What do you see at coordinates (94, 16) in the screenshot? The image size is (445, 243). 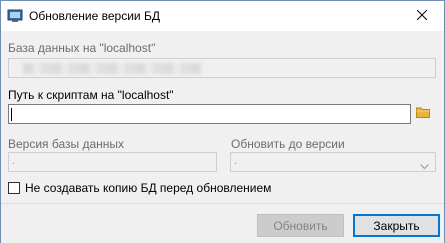 I see `window-title: Обновление версии БД` at bounding box center [94, 16].